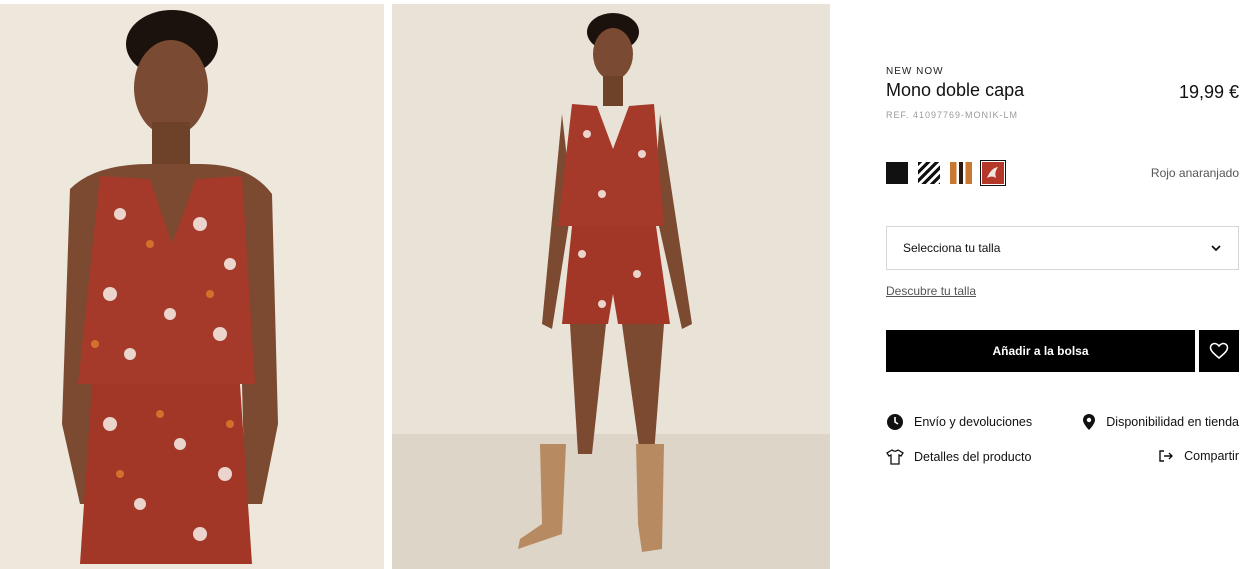 This screenshot has height=569, width=1247. What do you see at coordinates (1166, 456) in the screenshot?
I see `share-icon` at bounding box center [1166, 456].